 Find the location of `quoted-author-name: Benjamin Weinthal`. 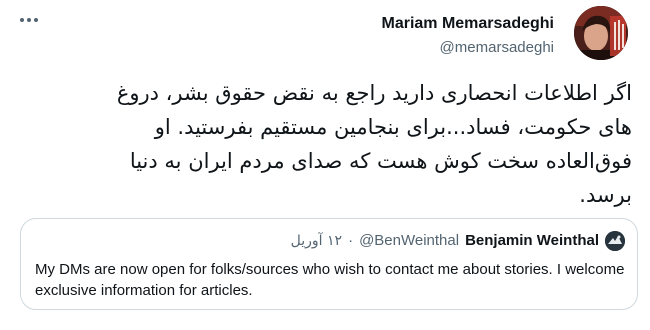

quoted-author-name: Benjamin Weinthal is located at coordinates (532, 241).